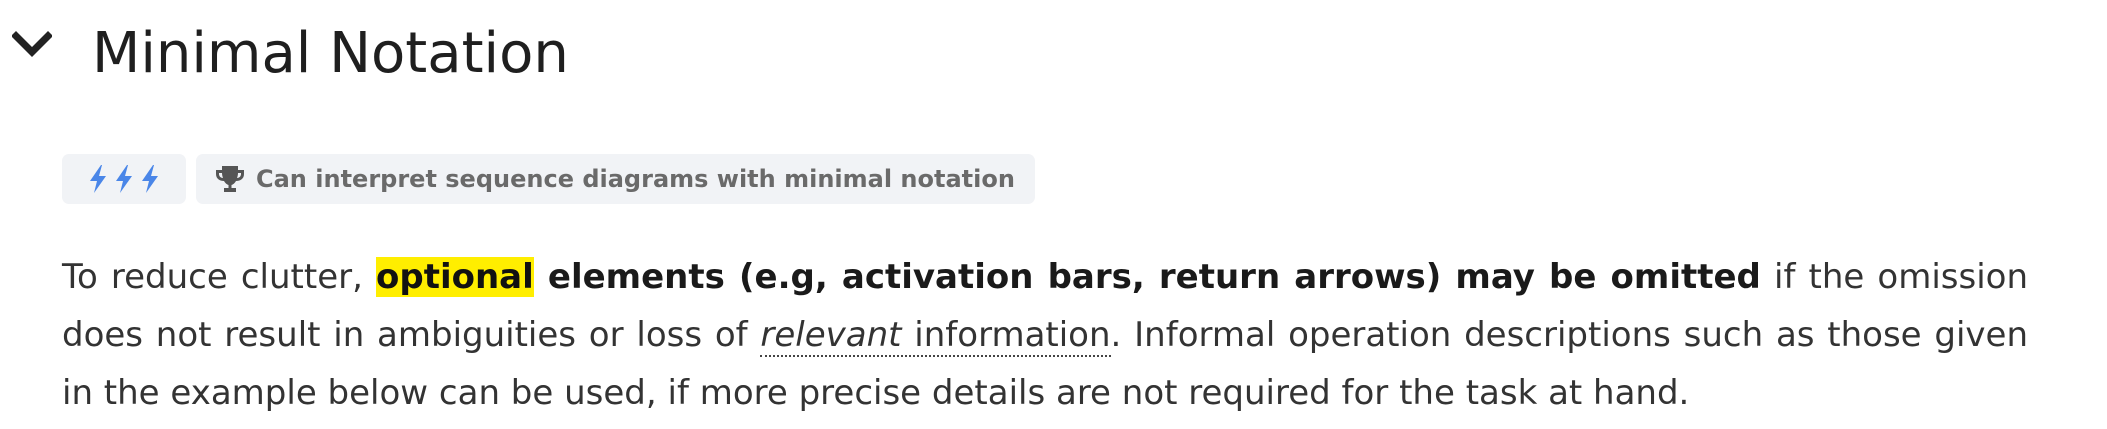 Image resolution: width=2107 pixels, height=429 pixels. Describe the element at coordinates (330, 53) in the screenshot. I see `section-title: Minimal Notation` at that location.